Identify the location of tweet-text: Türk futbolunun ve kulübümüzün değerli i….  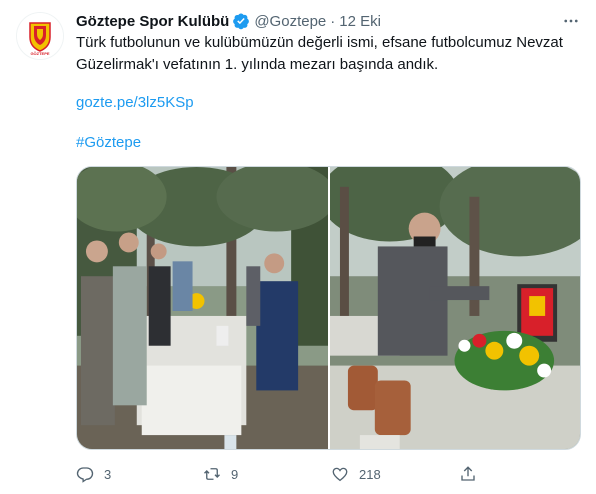
(319, 53).